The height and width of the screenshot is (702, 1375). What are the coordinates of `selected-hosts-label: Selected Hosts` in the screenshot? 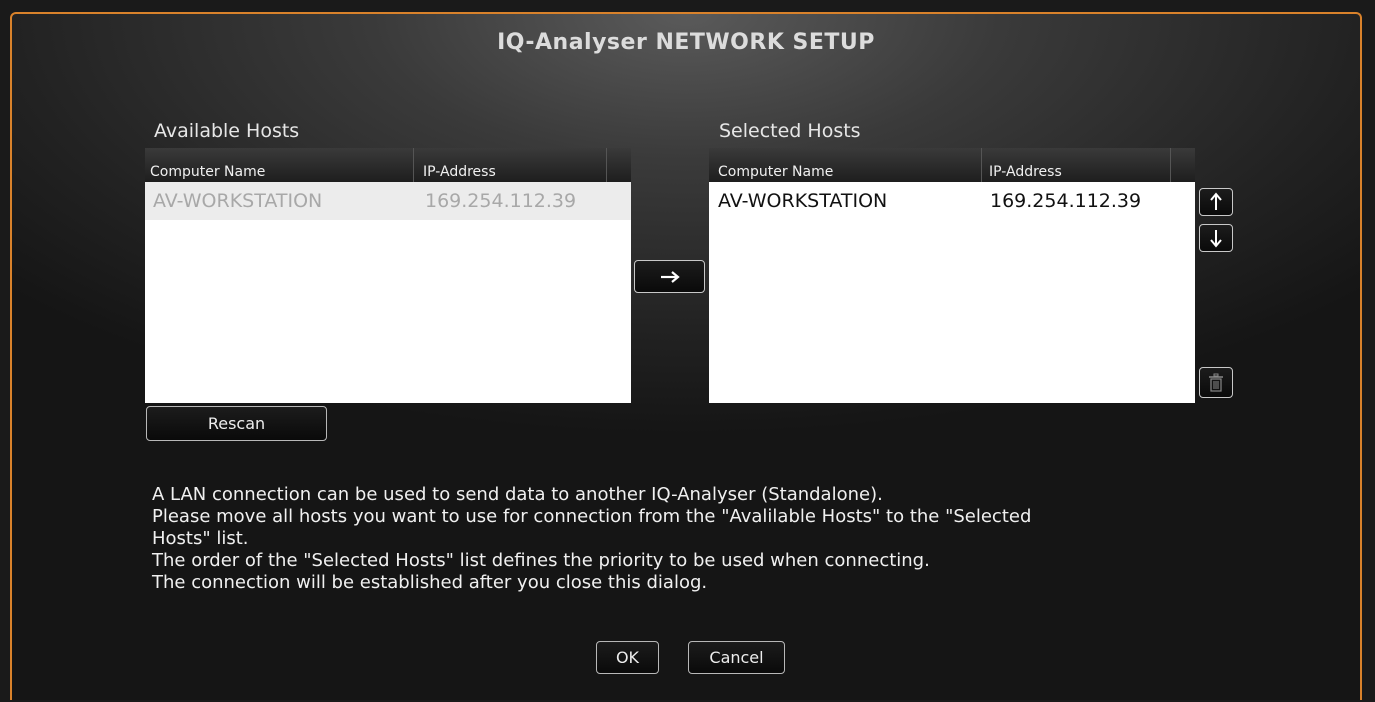 It's located at (790, 131).